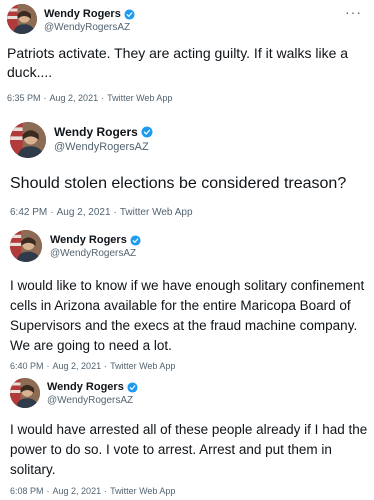 The image size is (374, 500). What do you see at coordinates (27, 366) in the screenshot?
I see `timestamp-time: 6:40 PM` at bounding box center [27, 366].